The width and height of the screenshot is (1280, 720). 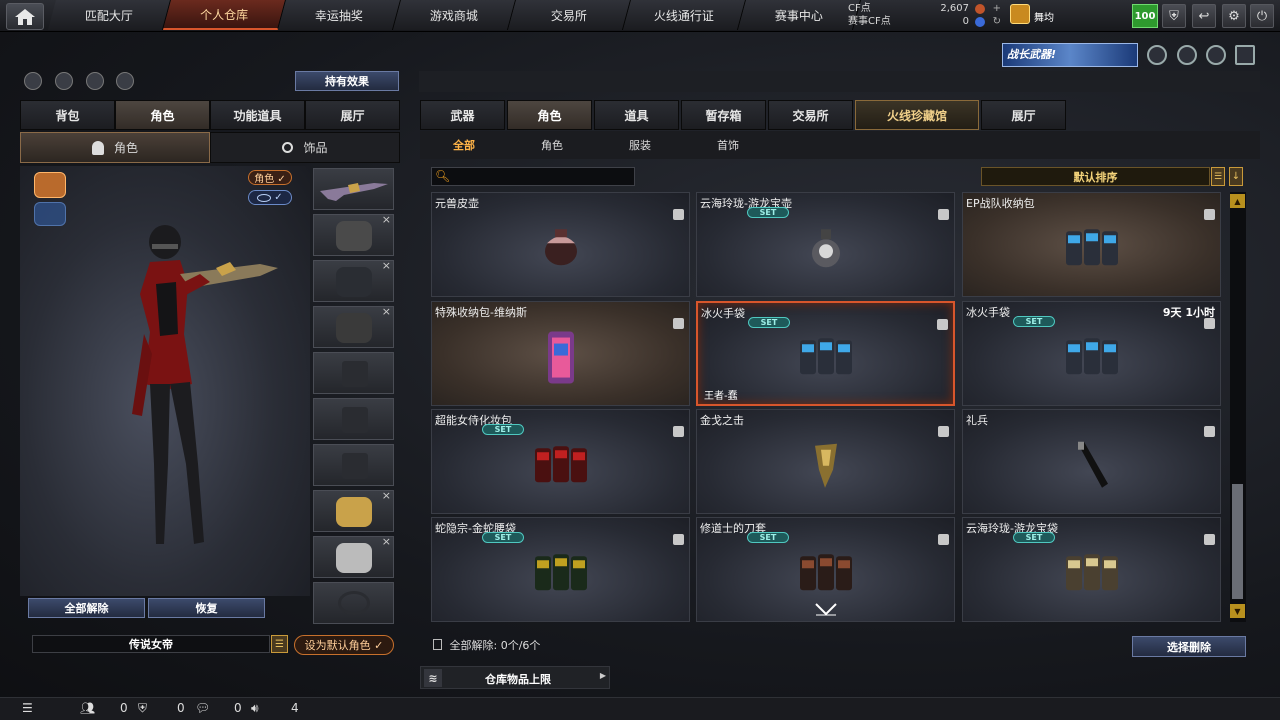 What do you see at coordinates (515, 677) in the screenshot?
I see `storage-limit-button: ≋ 仓库物品上限 ▶` at bounding box center [515, 677].